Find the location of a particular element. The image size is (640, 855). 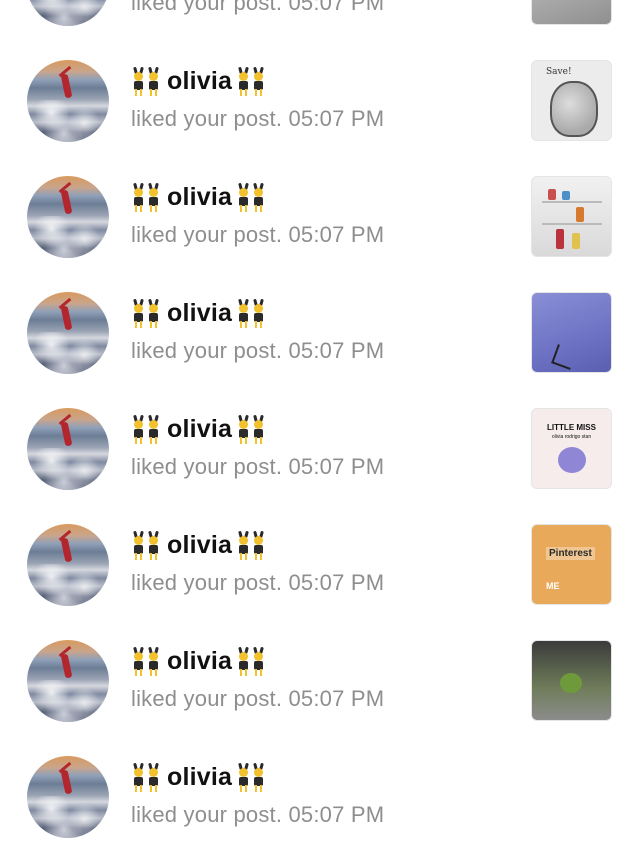

thumbnail-text: Pinterest is located at coordinates (570, 553).